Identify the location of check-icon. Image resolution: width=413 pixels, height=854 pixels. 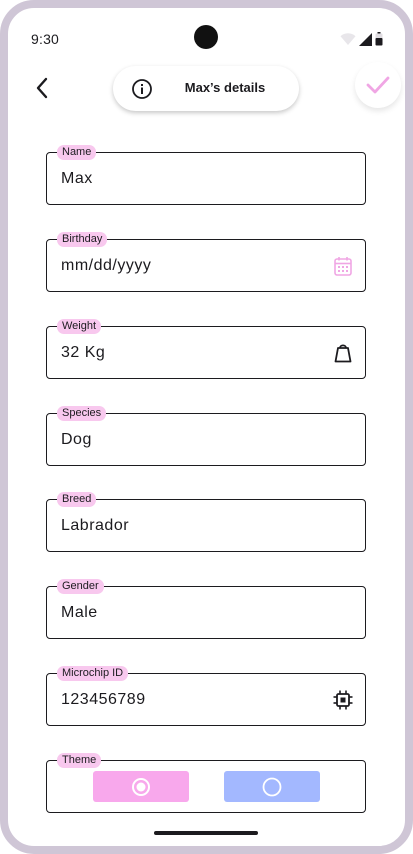
(378, 85).